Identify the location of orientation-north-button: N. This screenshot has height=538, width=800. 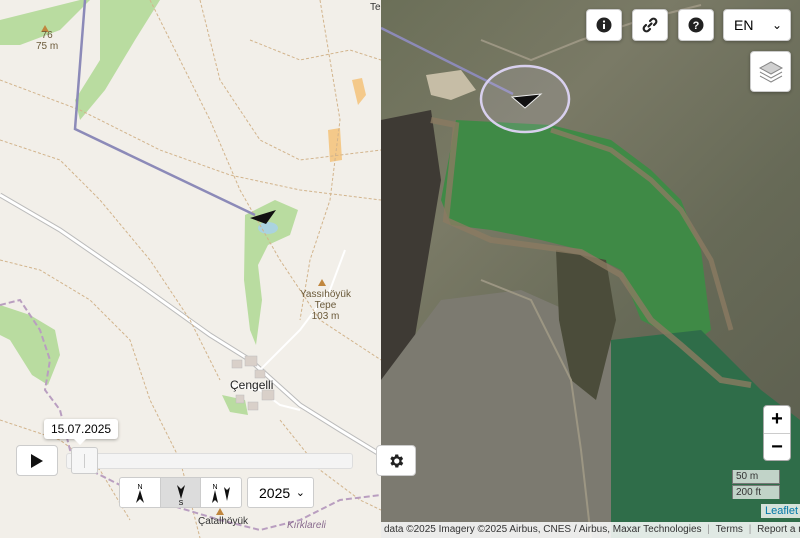
(140, 492).